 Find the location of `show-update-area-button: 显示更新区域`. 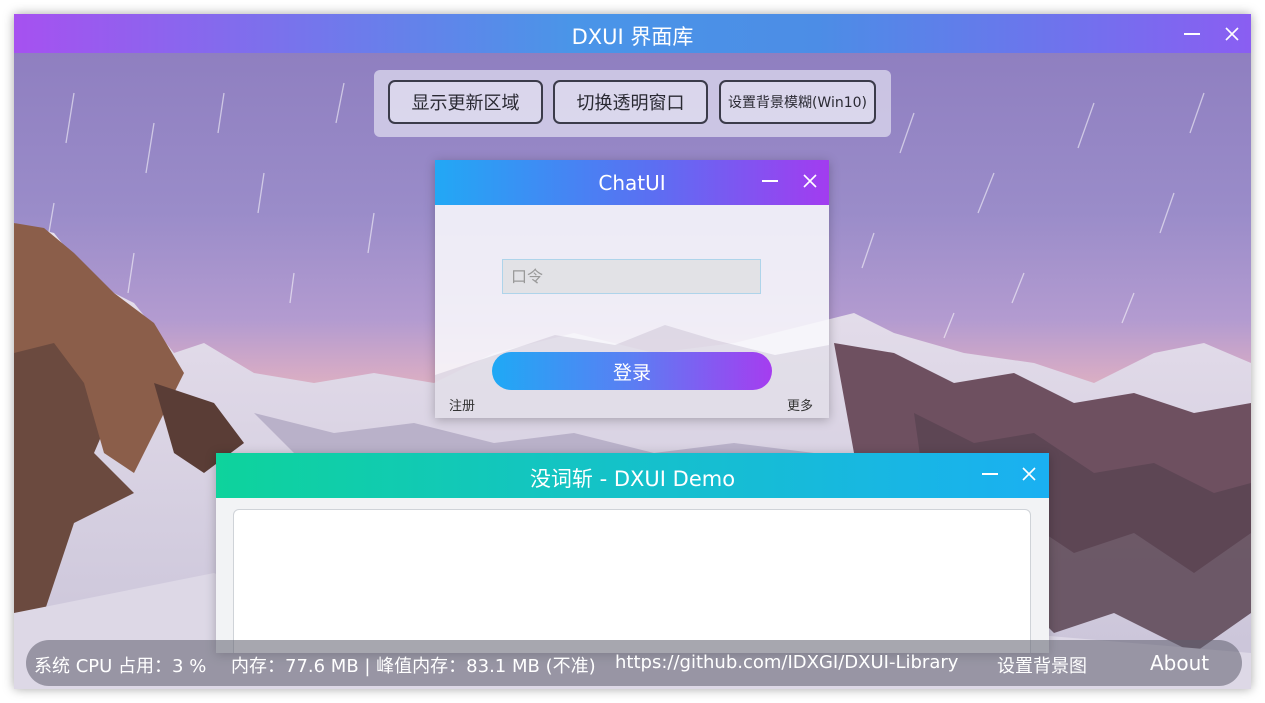

show-update-area-button: 显示更新区域 is located at coordinates (465, 102).